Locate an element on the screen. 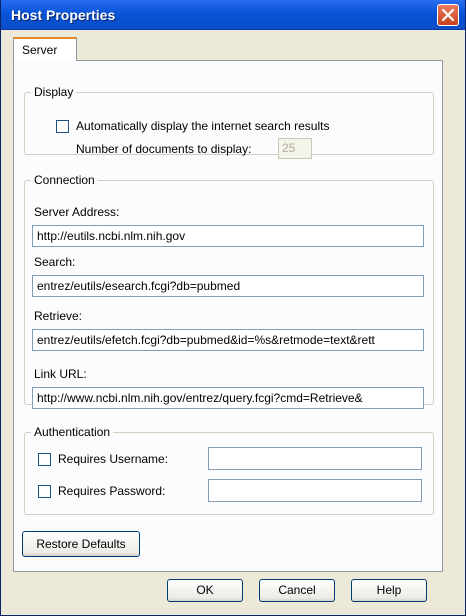 The height and width of the screenshot is (616, 466). requires-password-label: Requires Password: is located at coordinates (112, 491).